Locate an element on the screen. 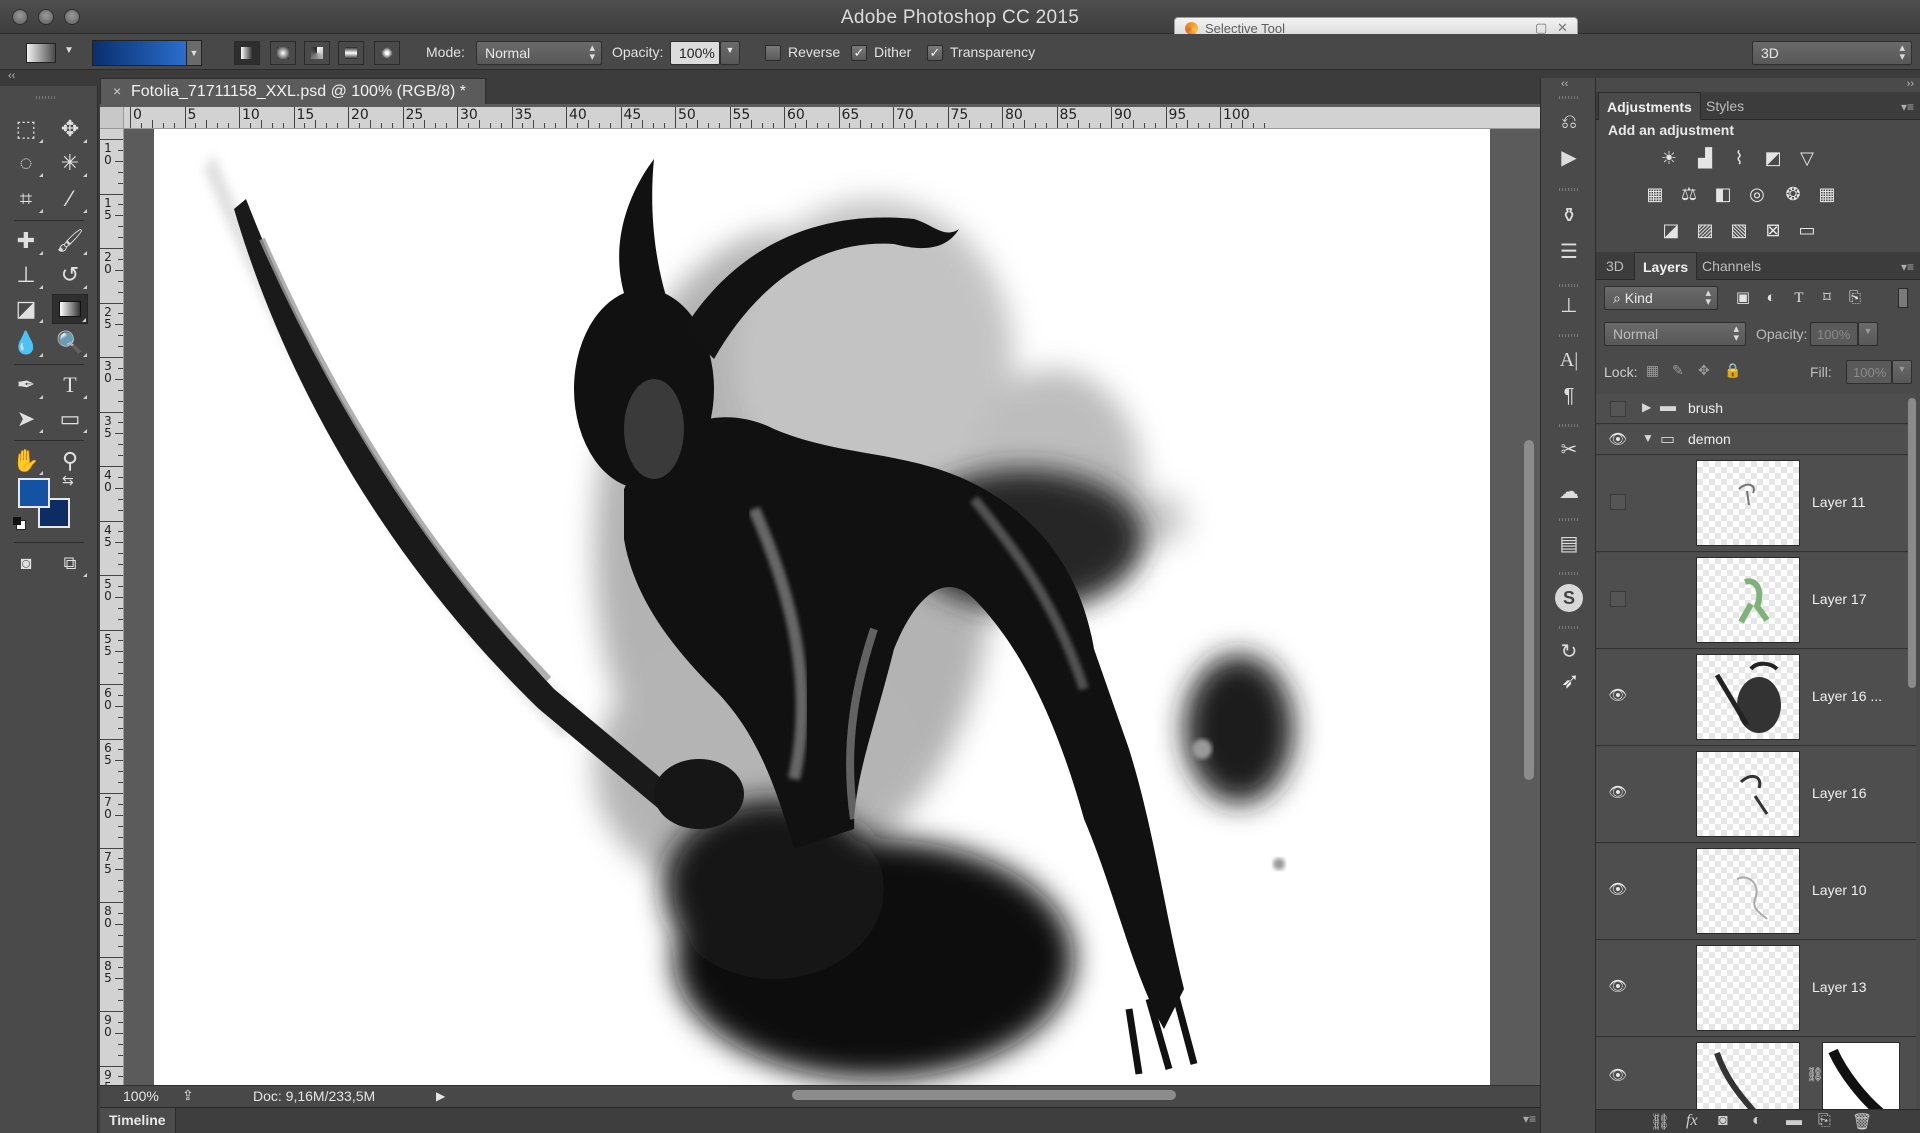 The width and height of the screenshot is (1920, 1133). character-icon: A| is located at coordinates (1569, 360).